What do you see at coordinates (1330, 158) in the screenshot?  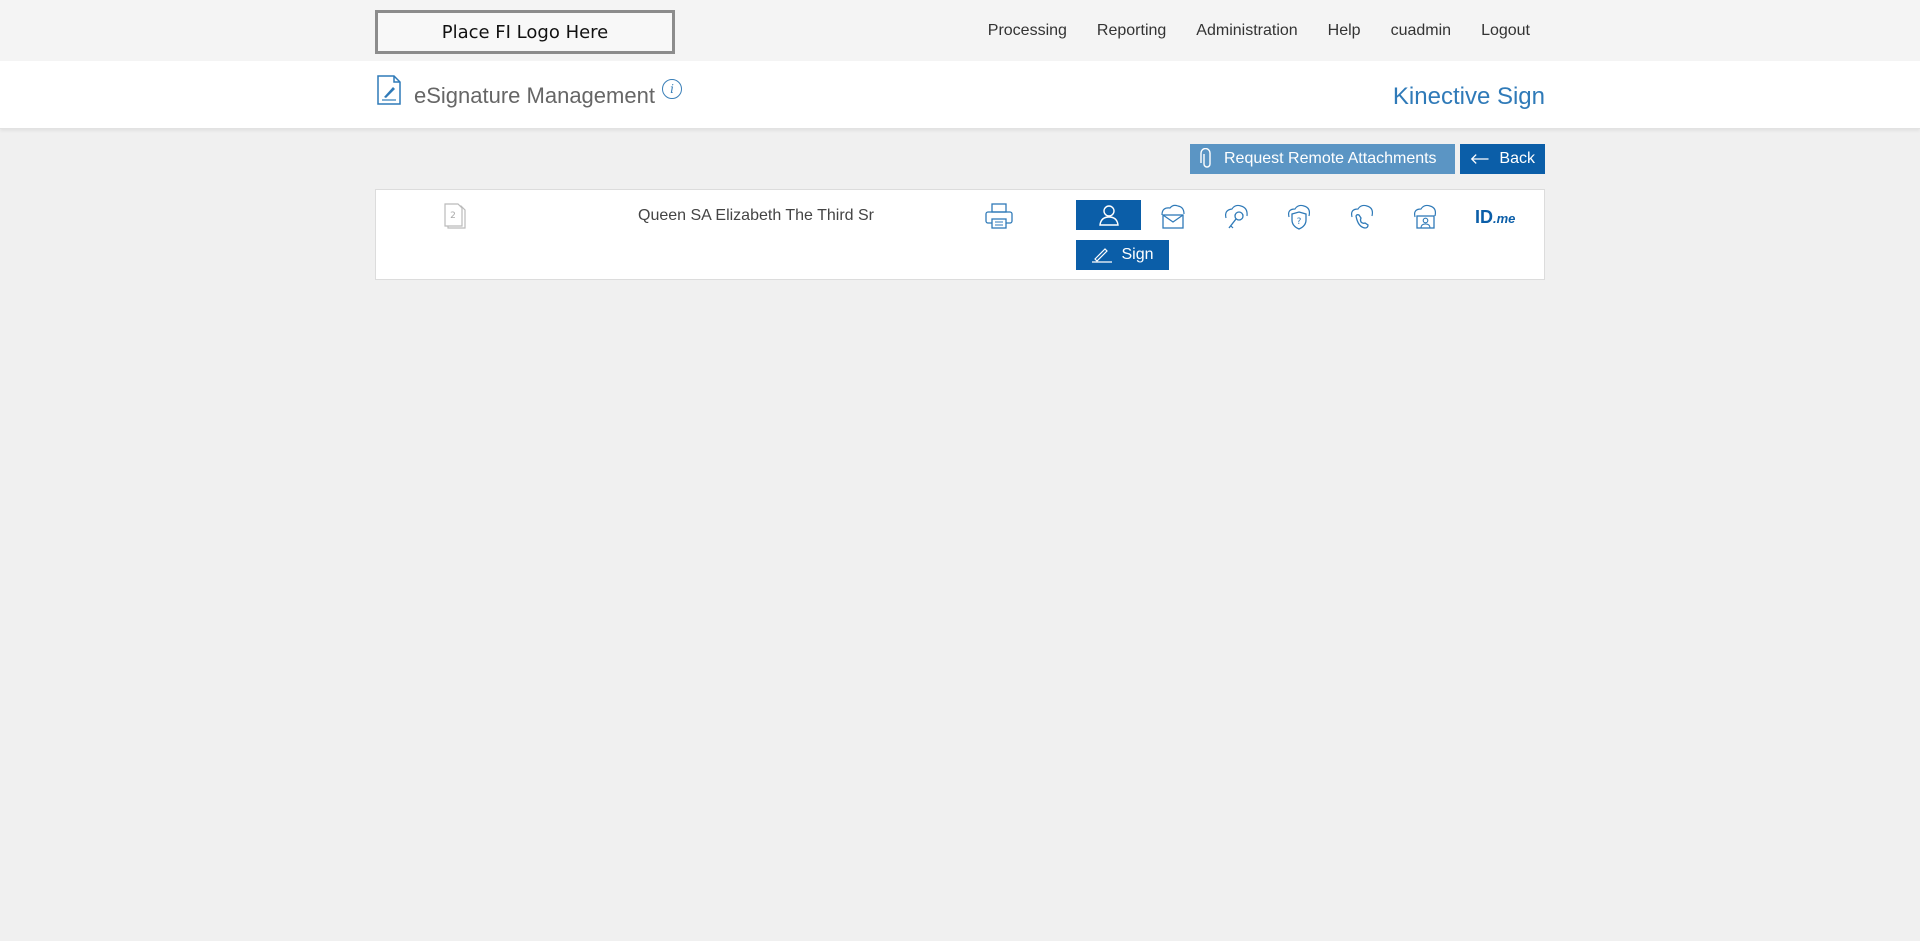 I see `attach-button-label: Request Remote Attachments` at bounding box center [1330, 158].